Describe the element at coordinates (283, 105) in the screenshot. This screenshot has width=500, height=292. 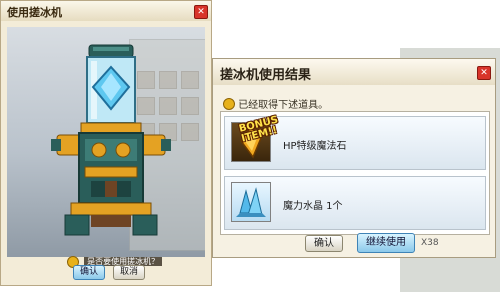
I see `result-subtitle: 已经取得下述道具。` at that location.